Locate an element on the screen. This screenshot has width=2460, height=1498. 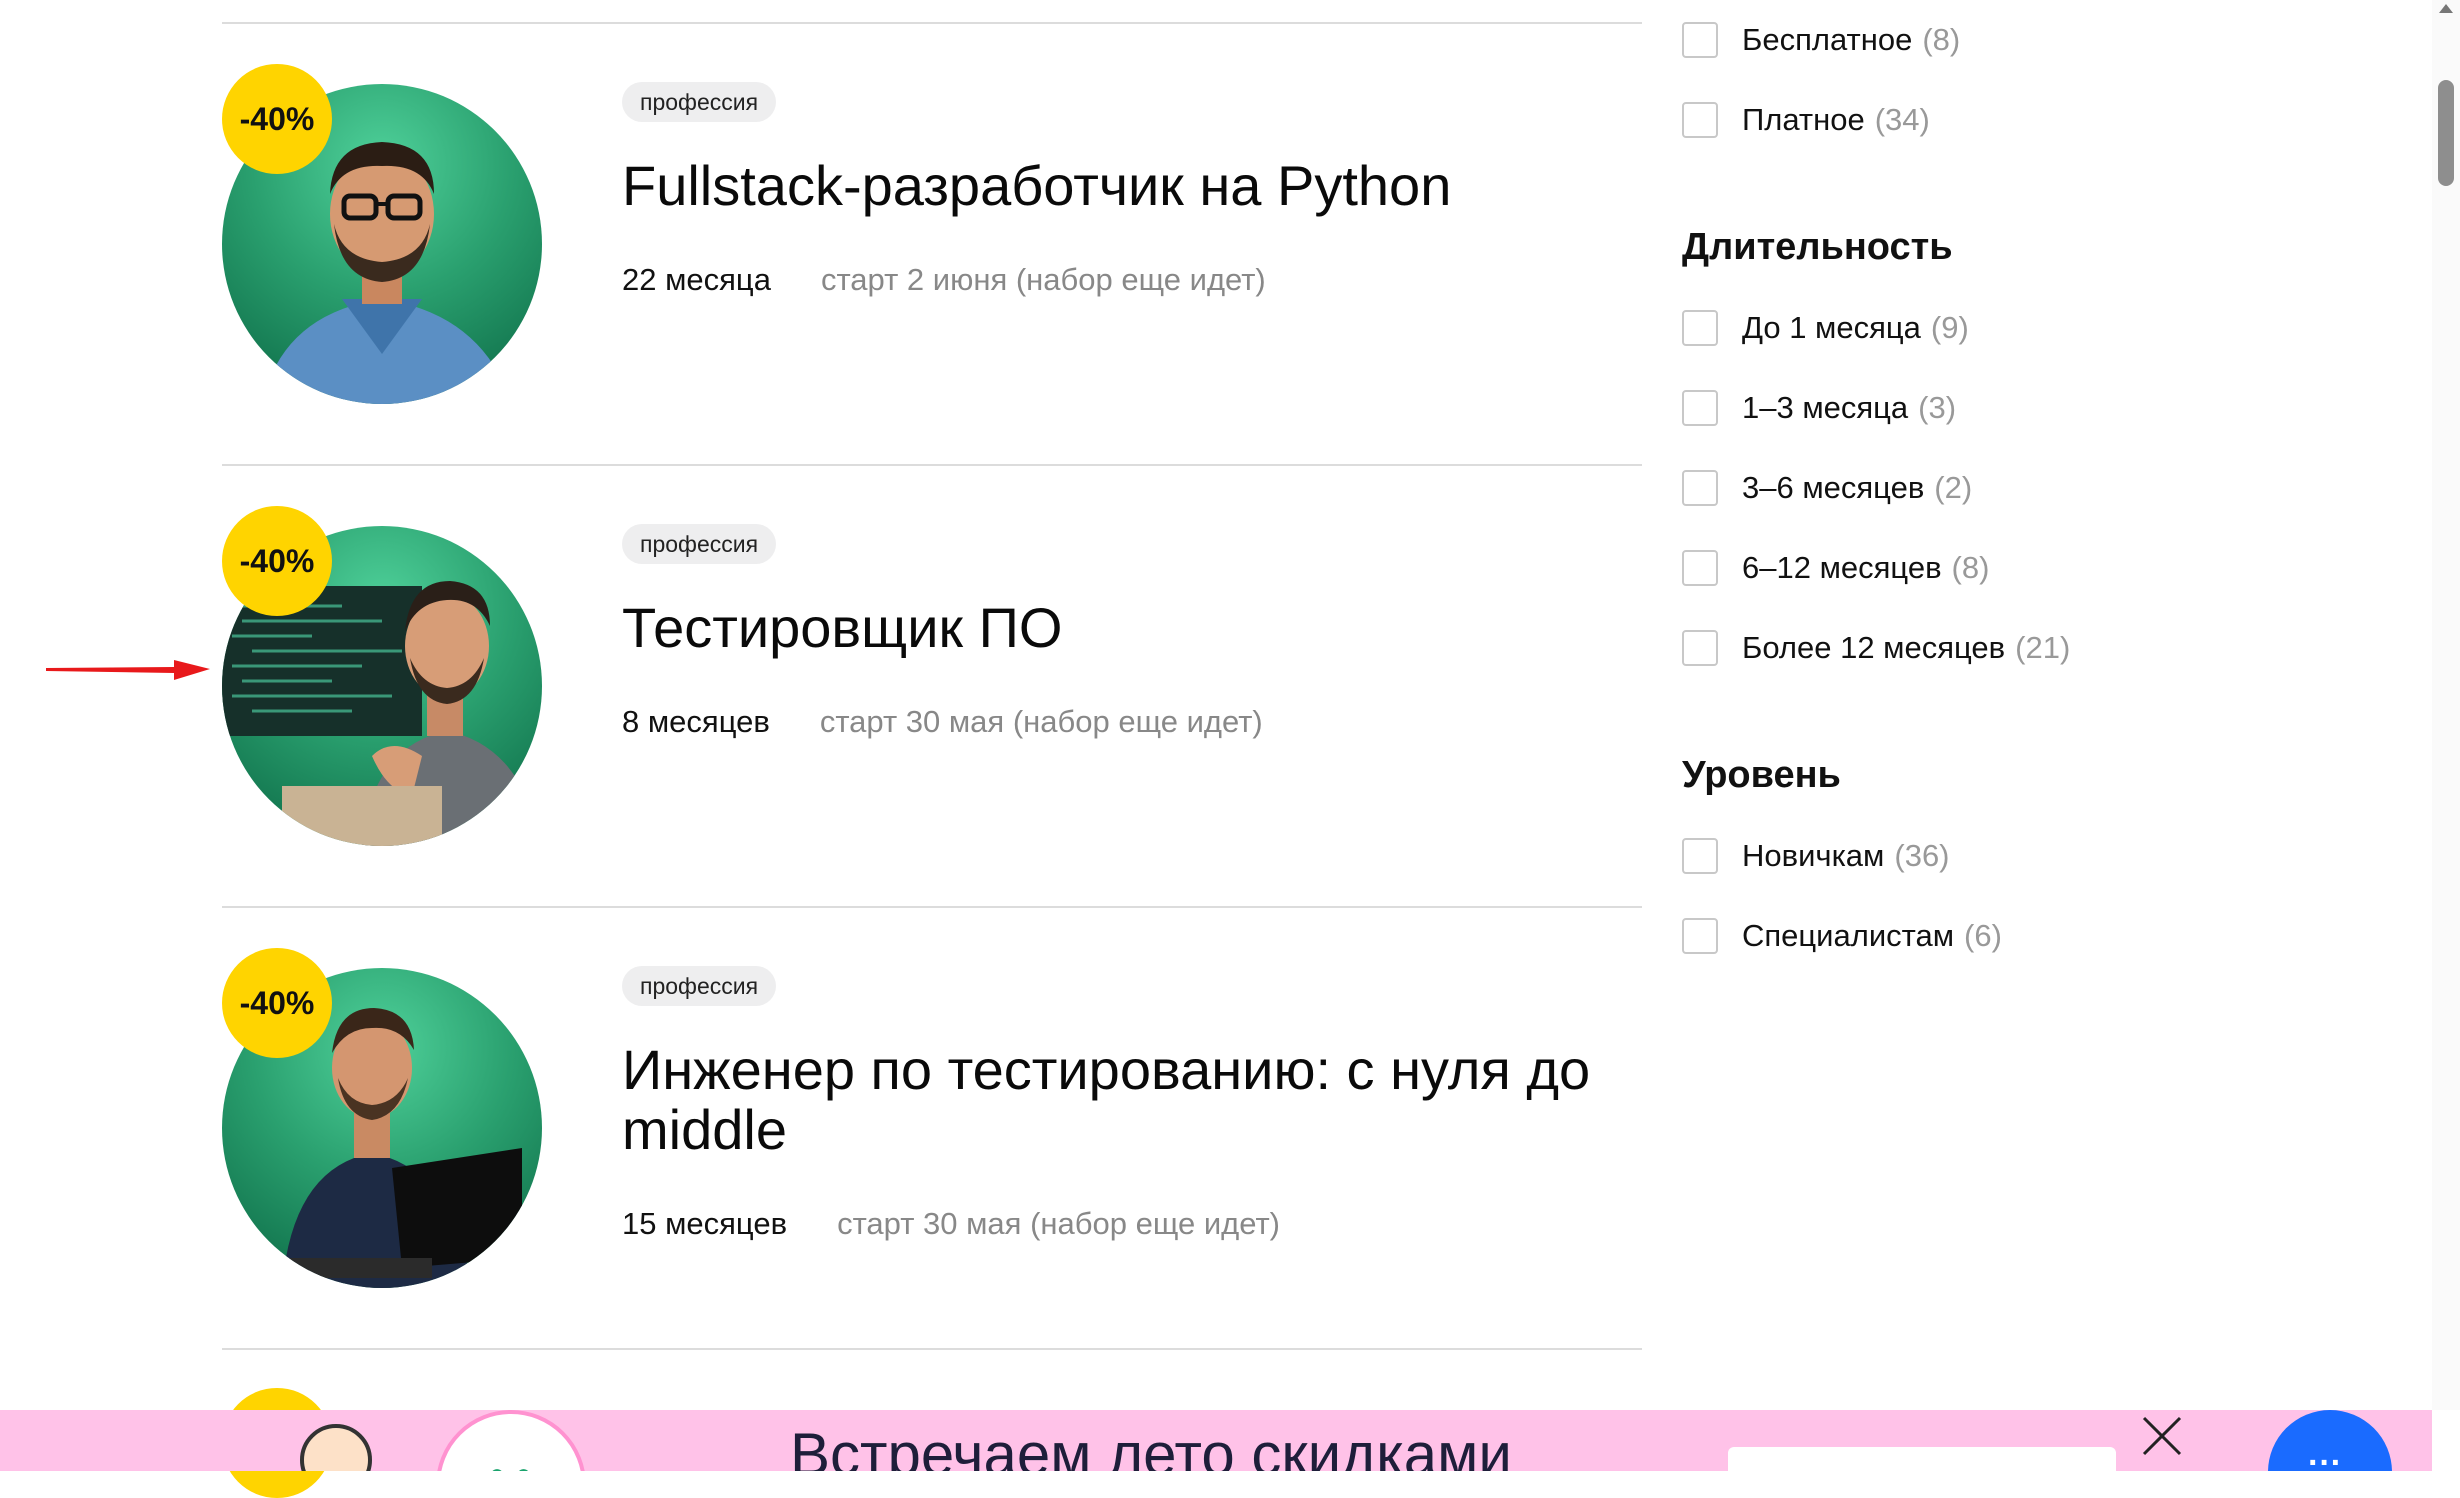
filter-heading-level: Уровень is located at coordinates (1761, 775).